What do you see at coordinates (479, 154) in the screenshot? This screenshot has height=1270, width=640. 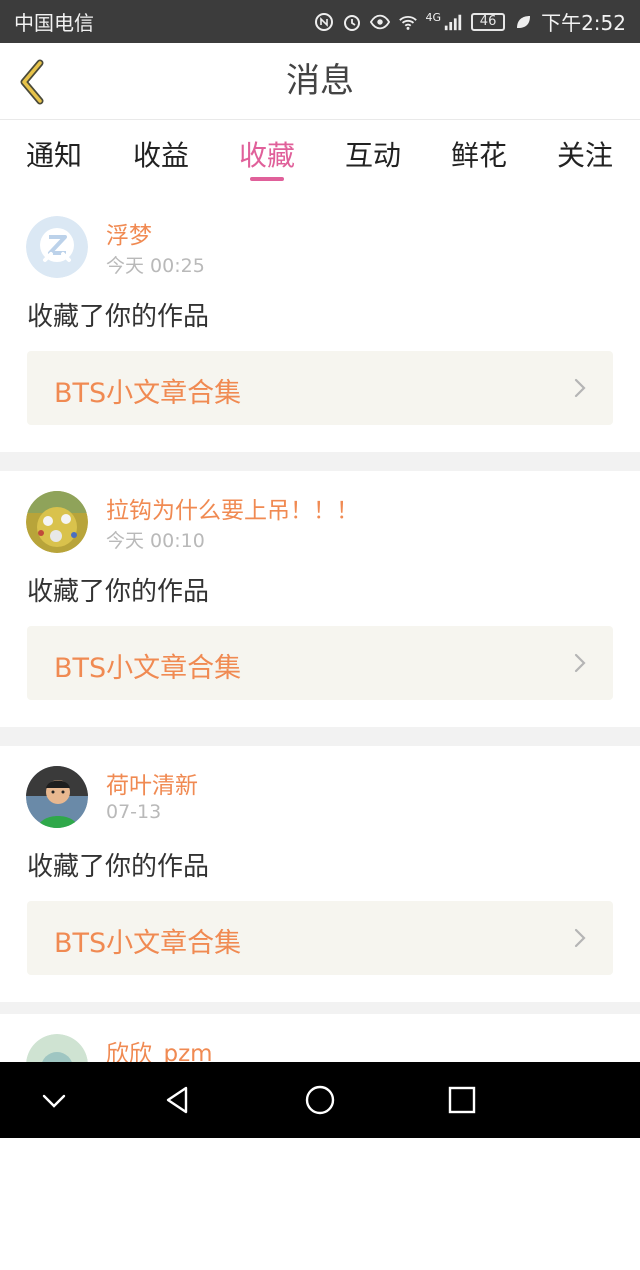 I see `tab-flowers: 鲜花` at bounding box center [479, 154].